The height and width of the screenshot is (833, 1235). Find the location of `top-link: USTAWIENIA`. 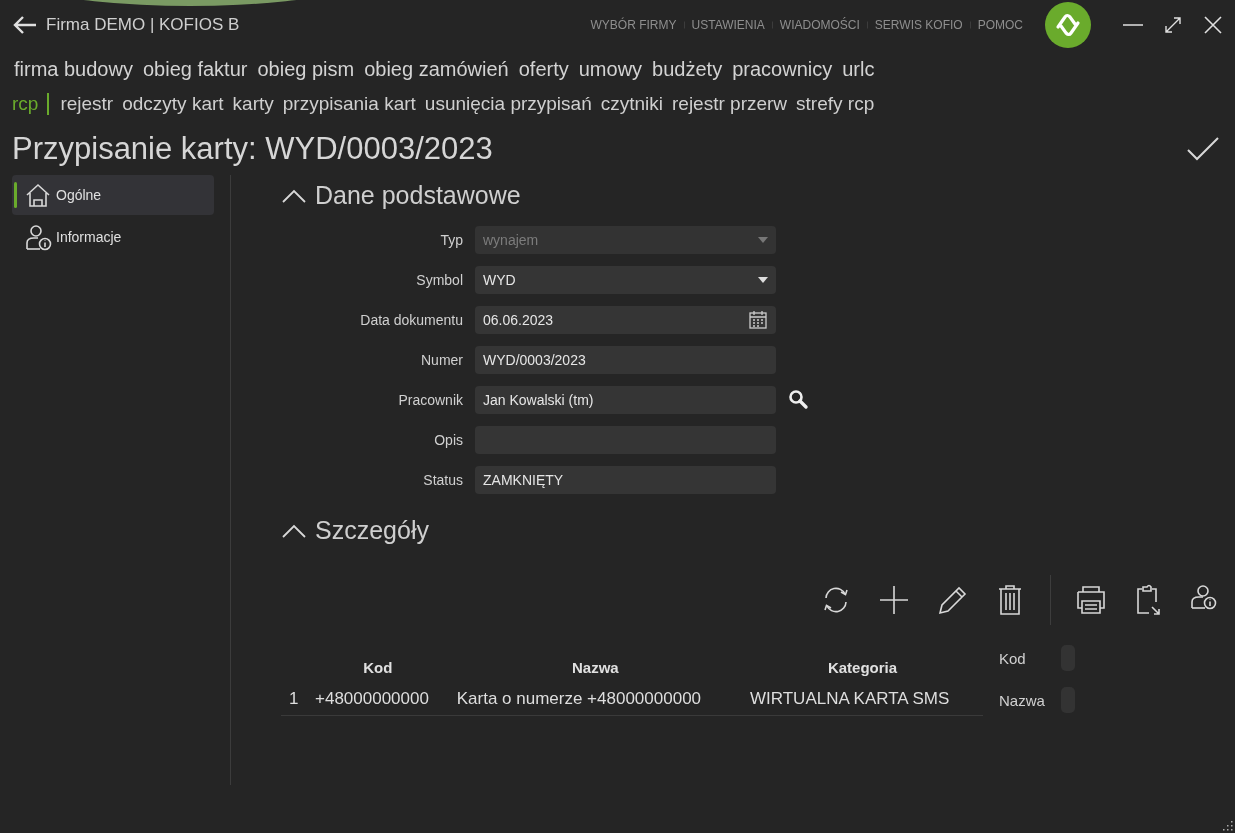

top-link: USTAWIENIA is located at coordinates (728, 25).